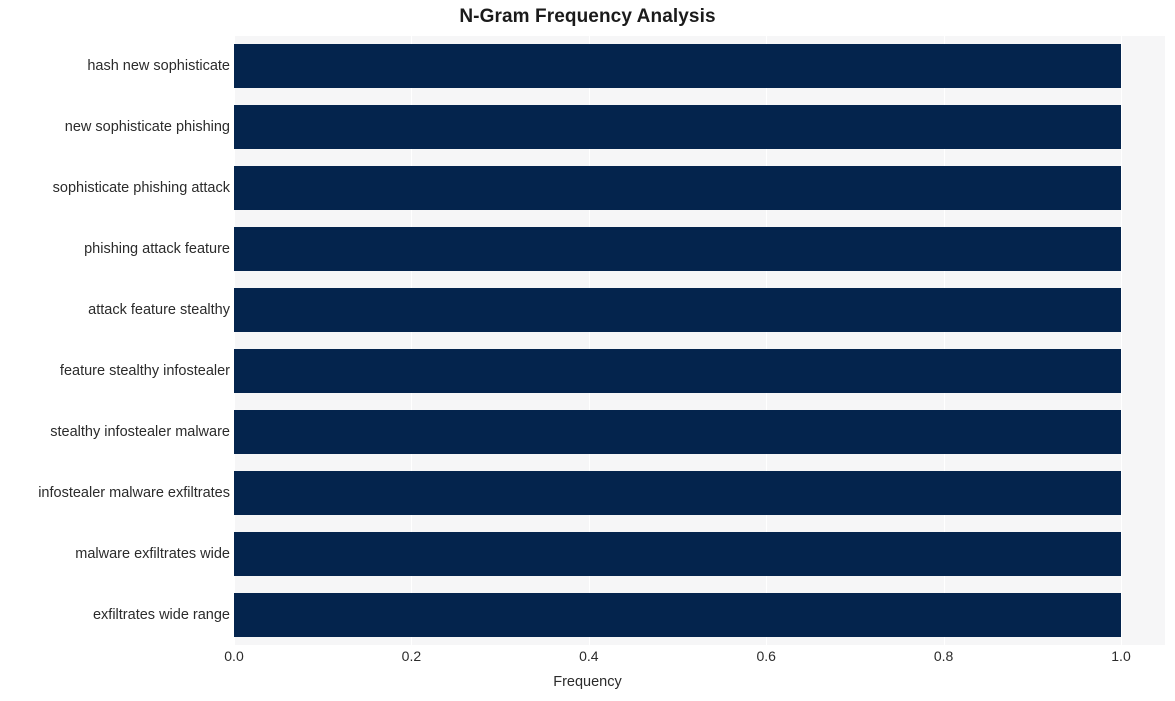 The width and height of the screenshot is (1175, 701). Describe the element at coordinates (157, 249) in the screenshot. I see `y-axis-tick-label: phishing attack feature` at that location.